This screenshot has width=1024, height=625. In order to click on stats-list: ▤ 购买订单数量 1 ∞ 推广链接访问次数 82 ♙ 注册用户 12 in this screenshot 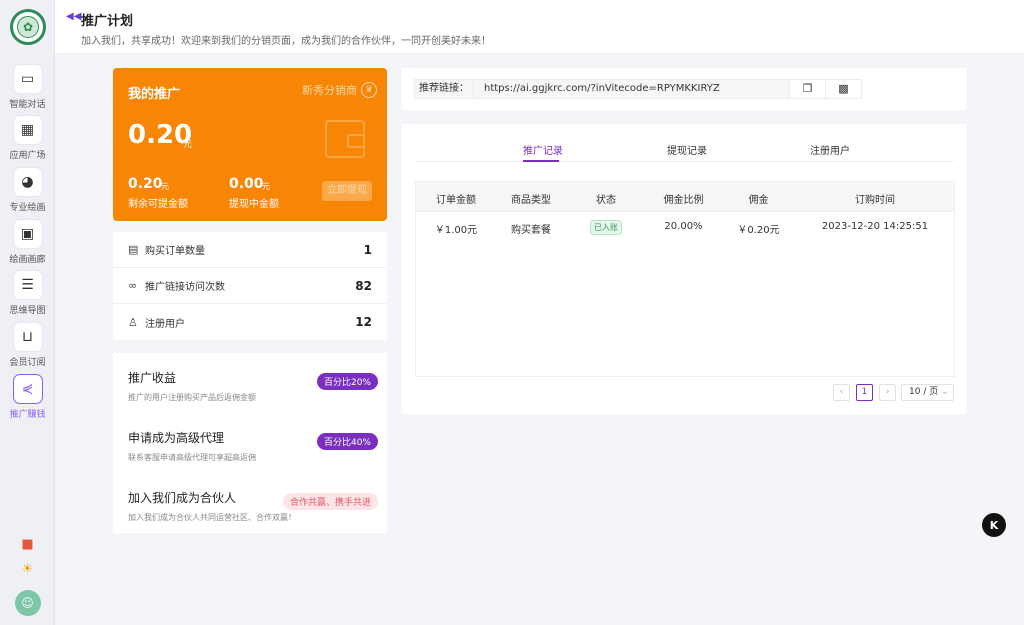, I will do `click(250, 286)`.